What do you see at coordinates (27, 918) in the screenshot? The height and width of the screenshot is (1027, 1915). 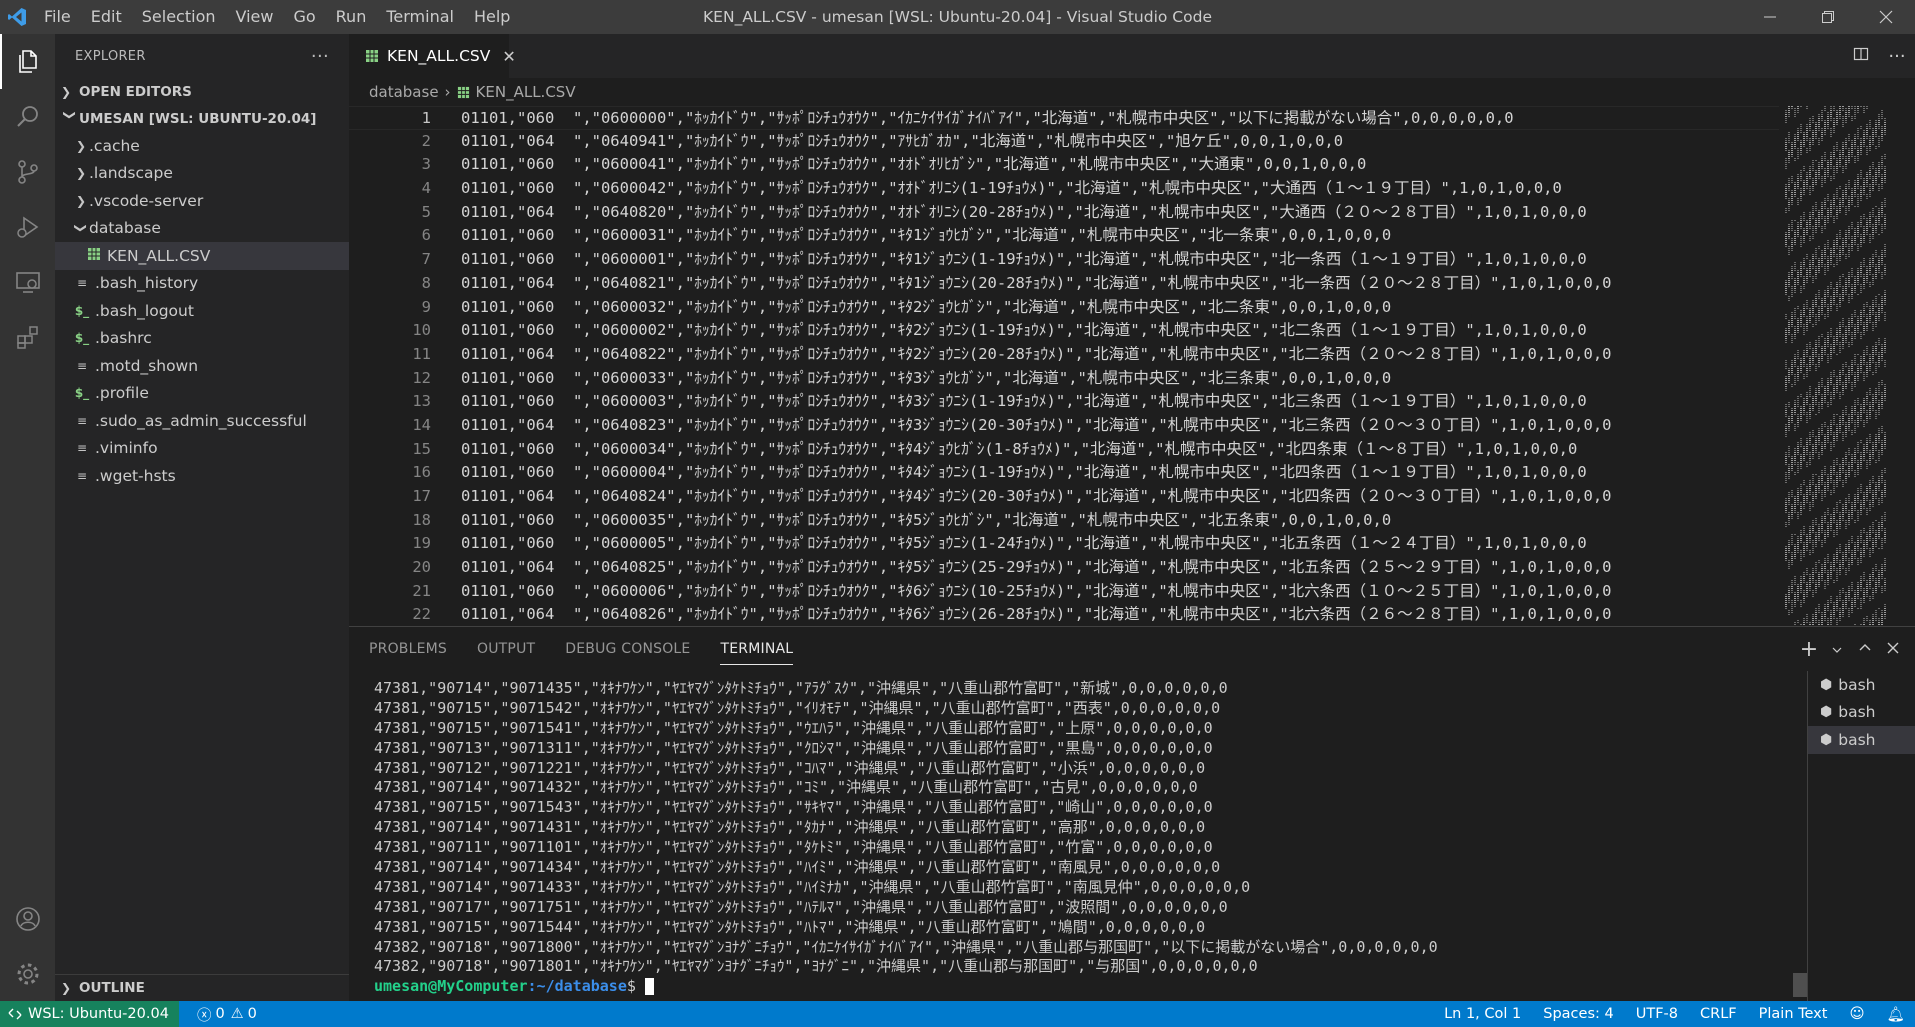 I see `accounts-activity` at bounding box center [27, 918].